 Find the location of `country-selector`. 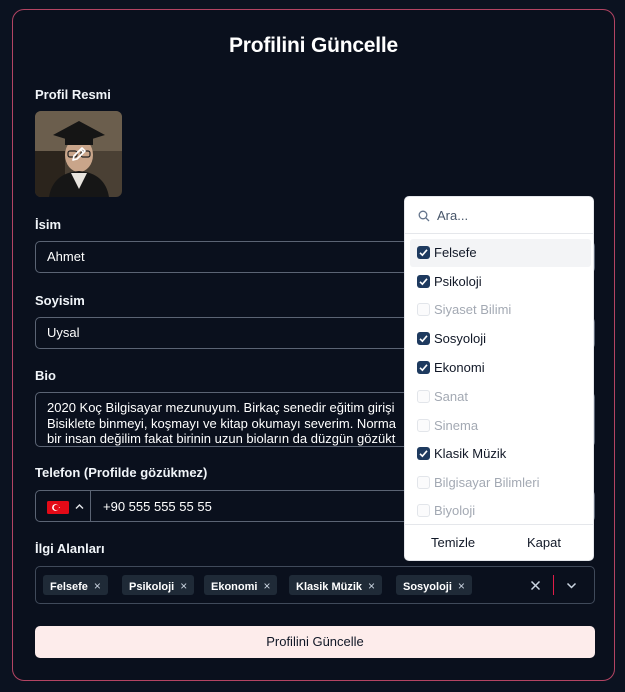

country-selector is located at coordinates (63, 506).